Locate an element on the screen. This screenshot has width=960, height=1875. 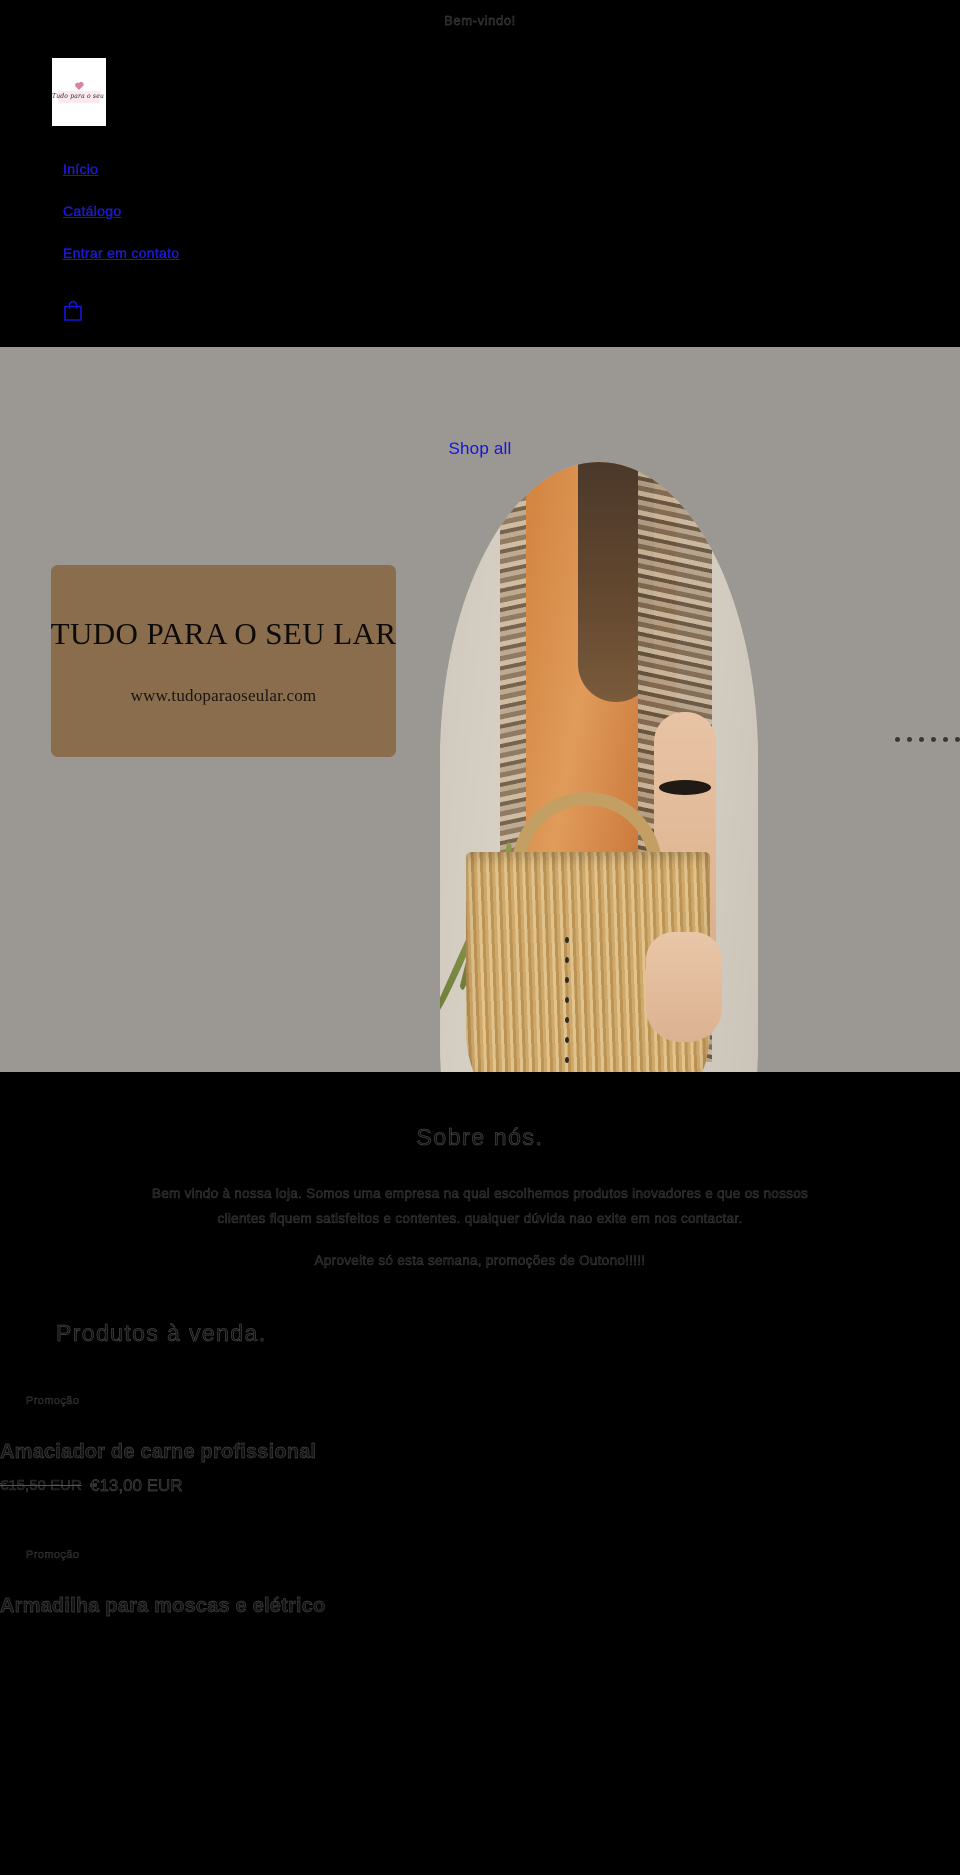
photo-bracelet is located at coordinates (685, 787).